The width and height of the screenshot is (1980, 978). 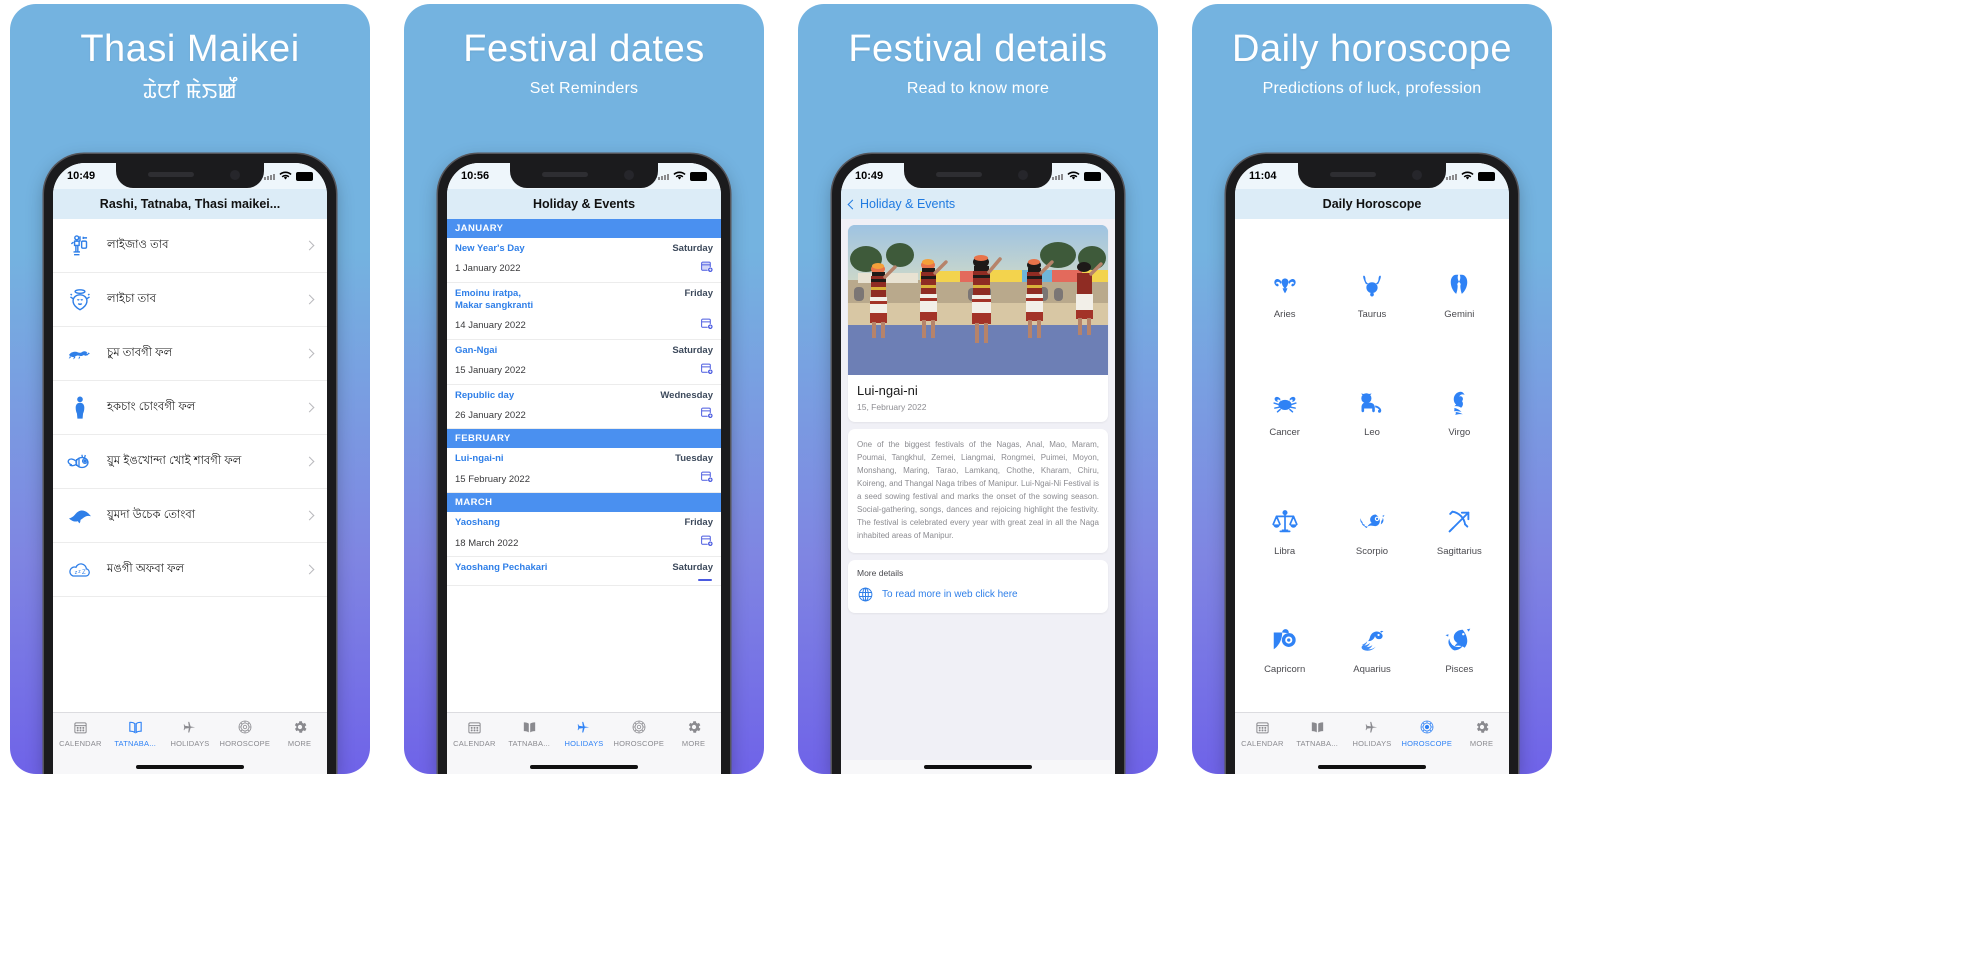 I want to click on list-item: zzZ মঙগী অফবা ফল, so click(x=190, y=570).